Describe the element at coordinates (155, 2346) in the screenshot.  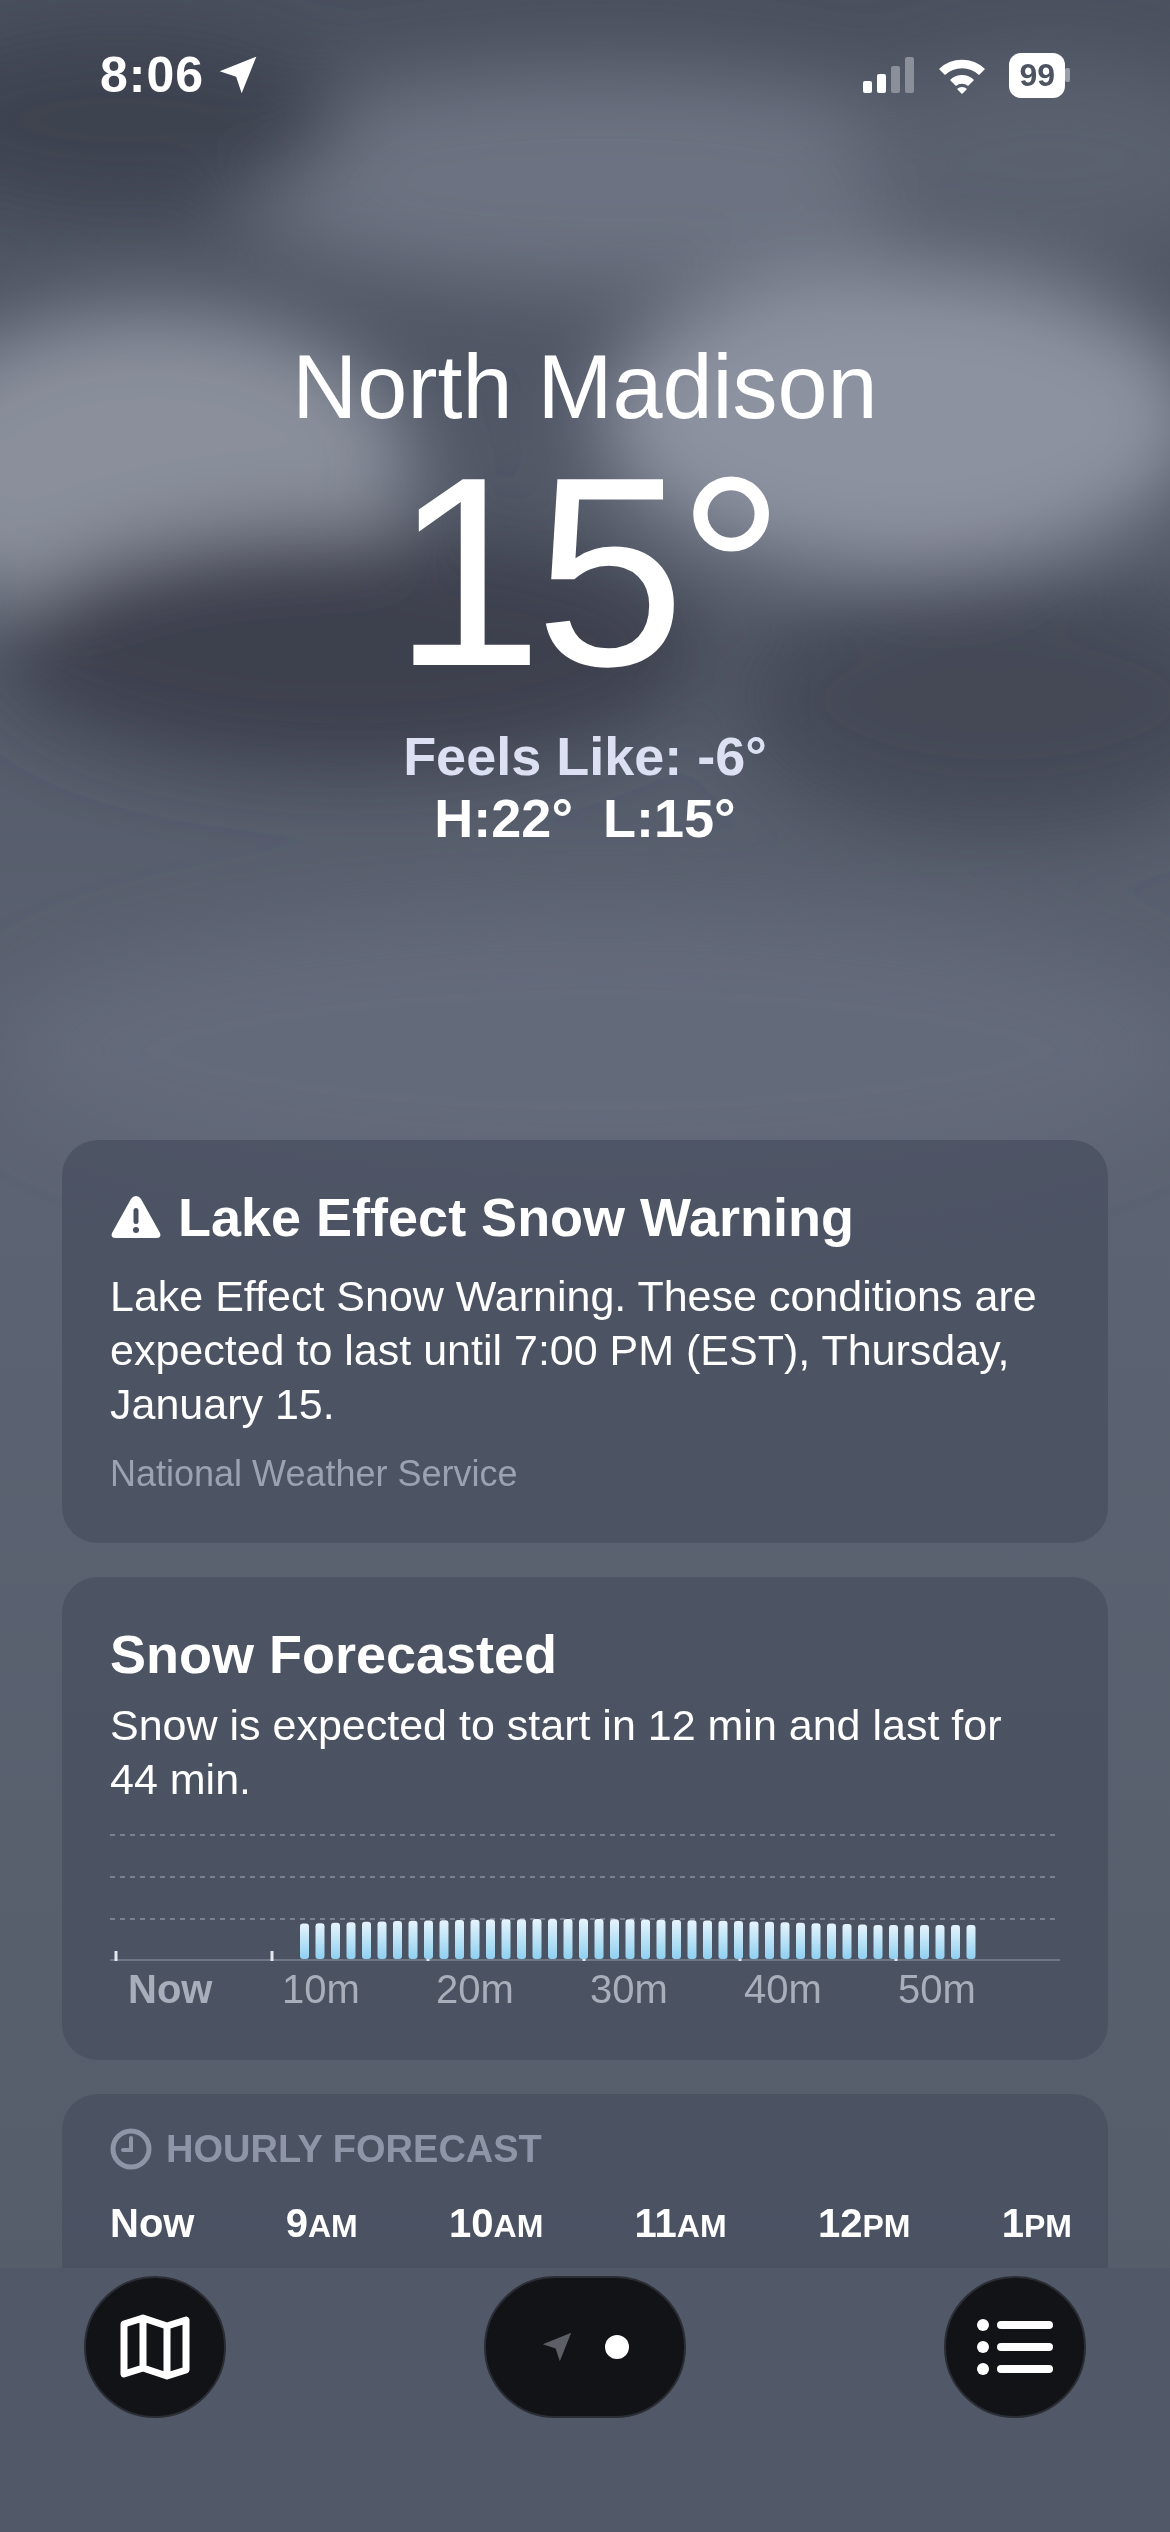
I see `map-icon` at that location.